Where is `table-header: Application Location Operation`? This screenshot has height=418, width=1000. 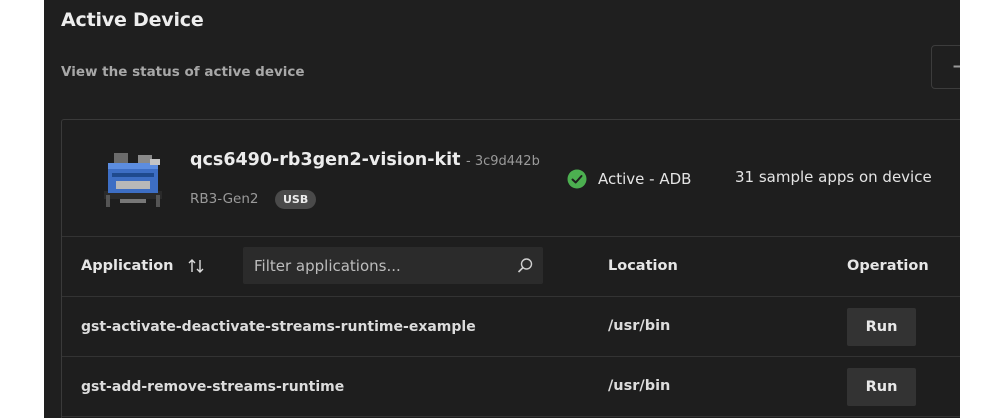 table-header: Application Location Operation is located at coordinates (511, 267).